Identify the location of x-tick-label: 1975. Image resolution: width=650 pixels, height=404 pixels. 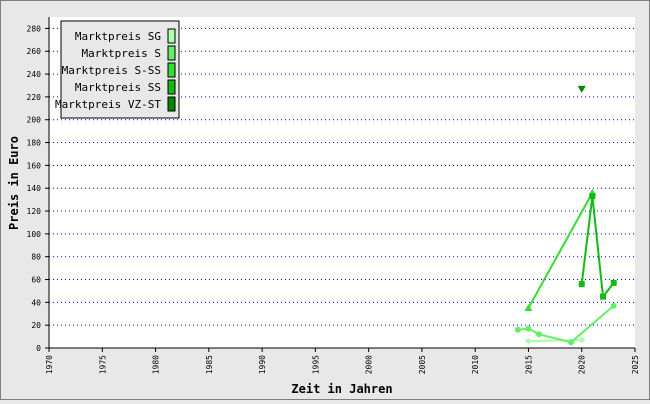
(102, 364).